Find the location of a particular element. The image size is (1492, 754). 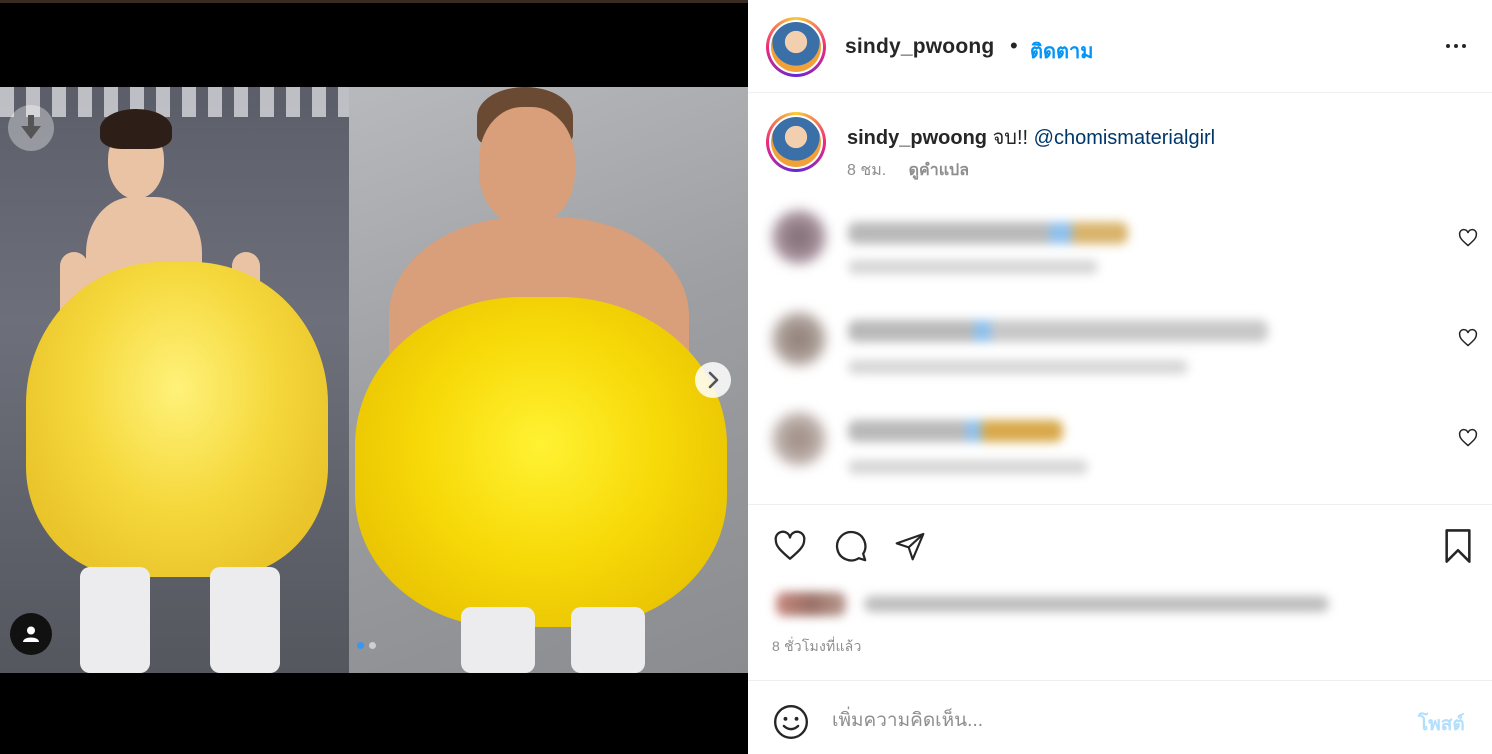

caption-username: sindy_pwoong is located at coordinates (917, 138).